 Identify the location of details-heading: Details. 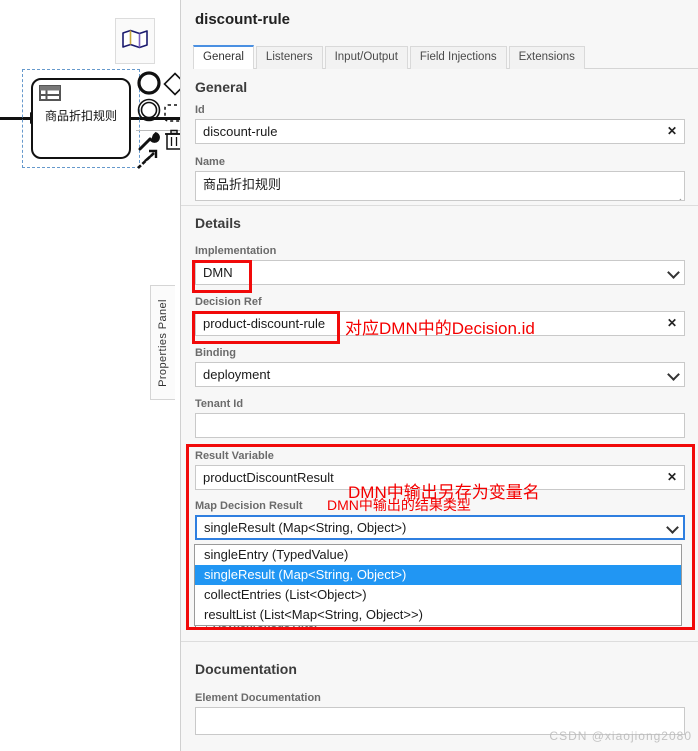
(218, 223).